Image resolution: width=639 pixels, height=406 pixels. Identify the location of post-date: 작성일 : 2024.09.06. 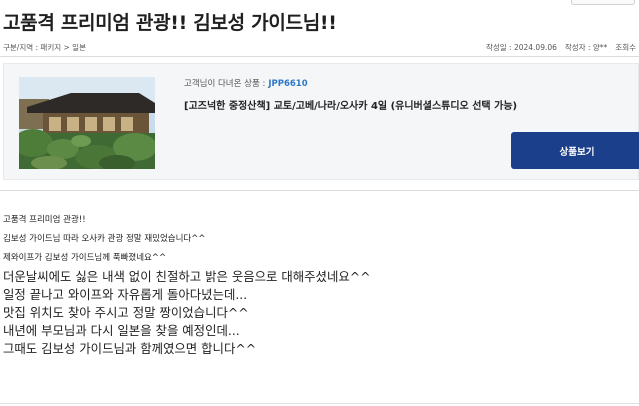
(521, 47).